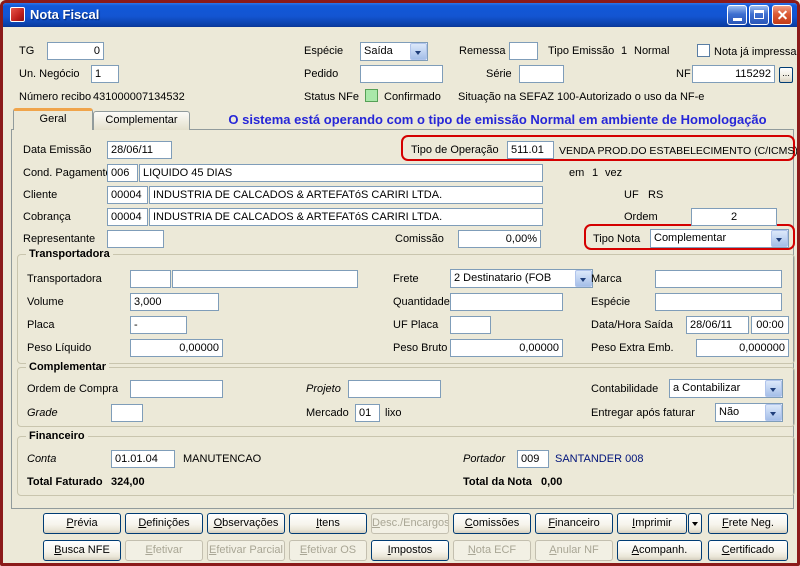  What do you see at coordinates (127, 195) in the screenshot?
I see `cliente-code-input` at bounding box center [127, 195].